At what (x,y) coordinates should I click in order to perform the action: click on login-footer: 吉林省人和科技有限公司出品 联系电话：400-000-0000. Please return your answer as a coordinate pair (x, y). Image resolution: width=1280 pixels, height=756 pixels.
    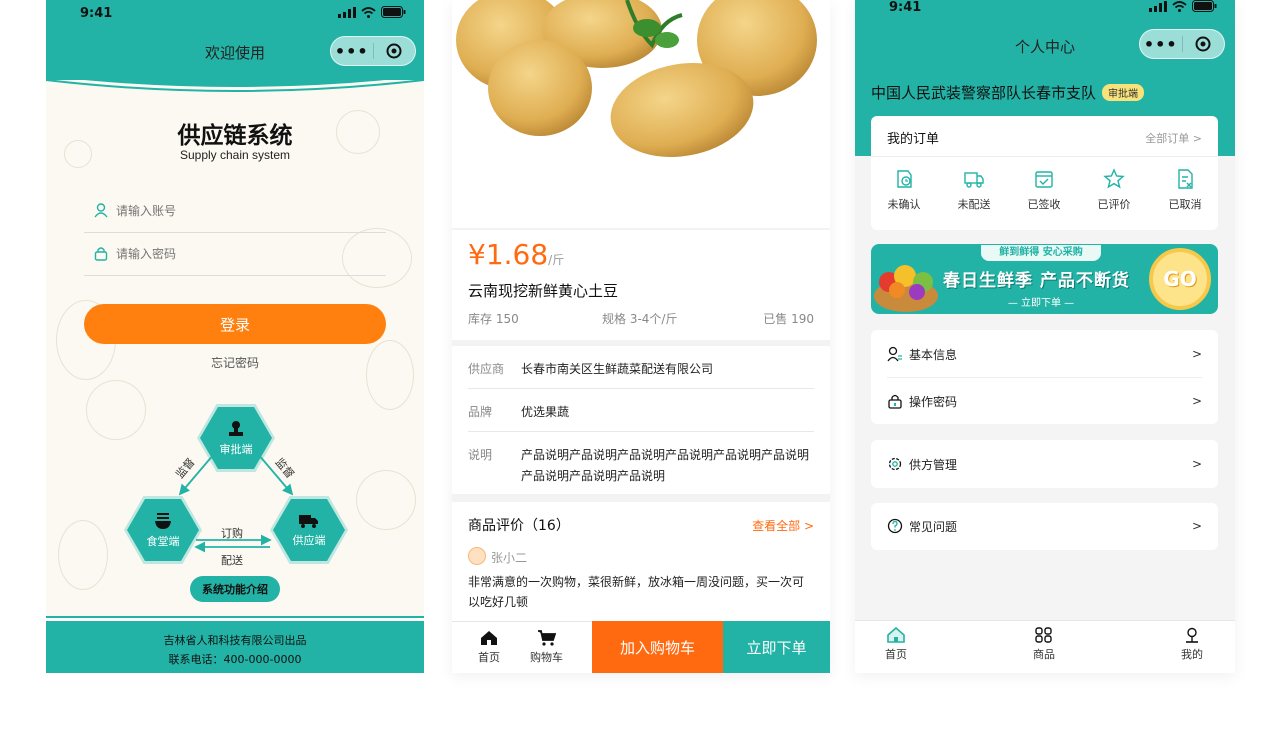
    Looking at the image, I should click on (235, 644).